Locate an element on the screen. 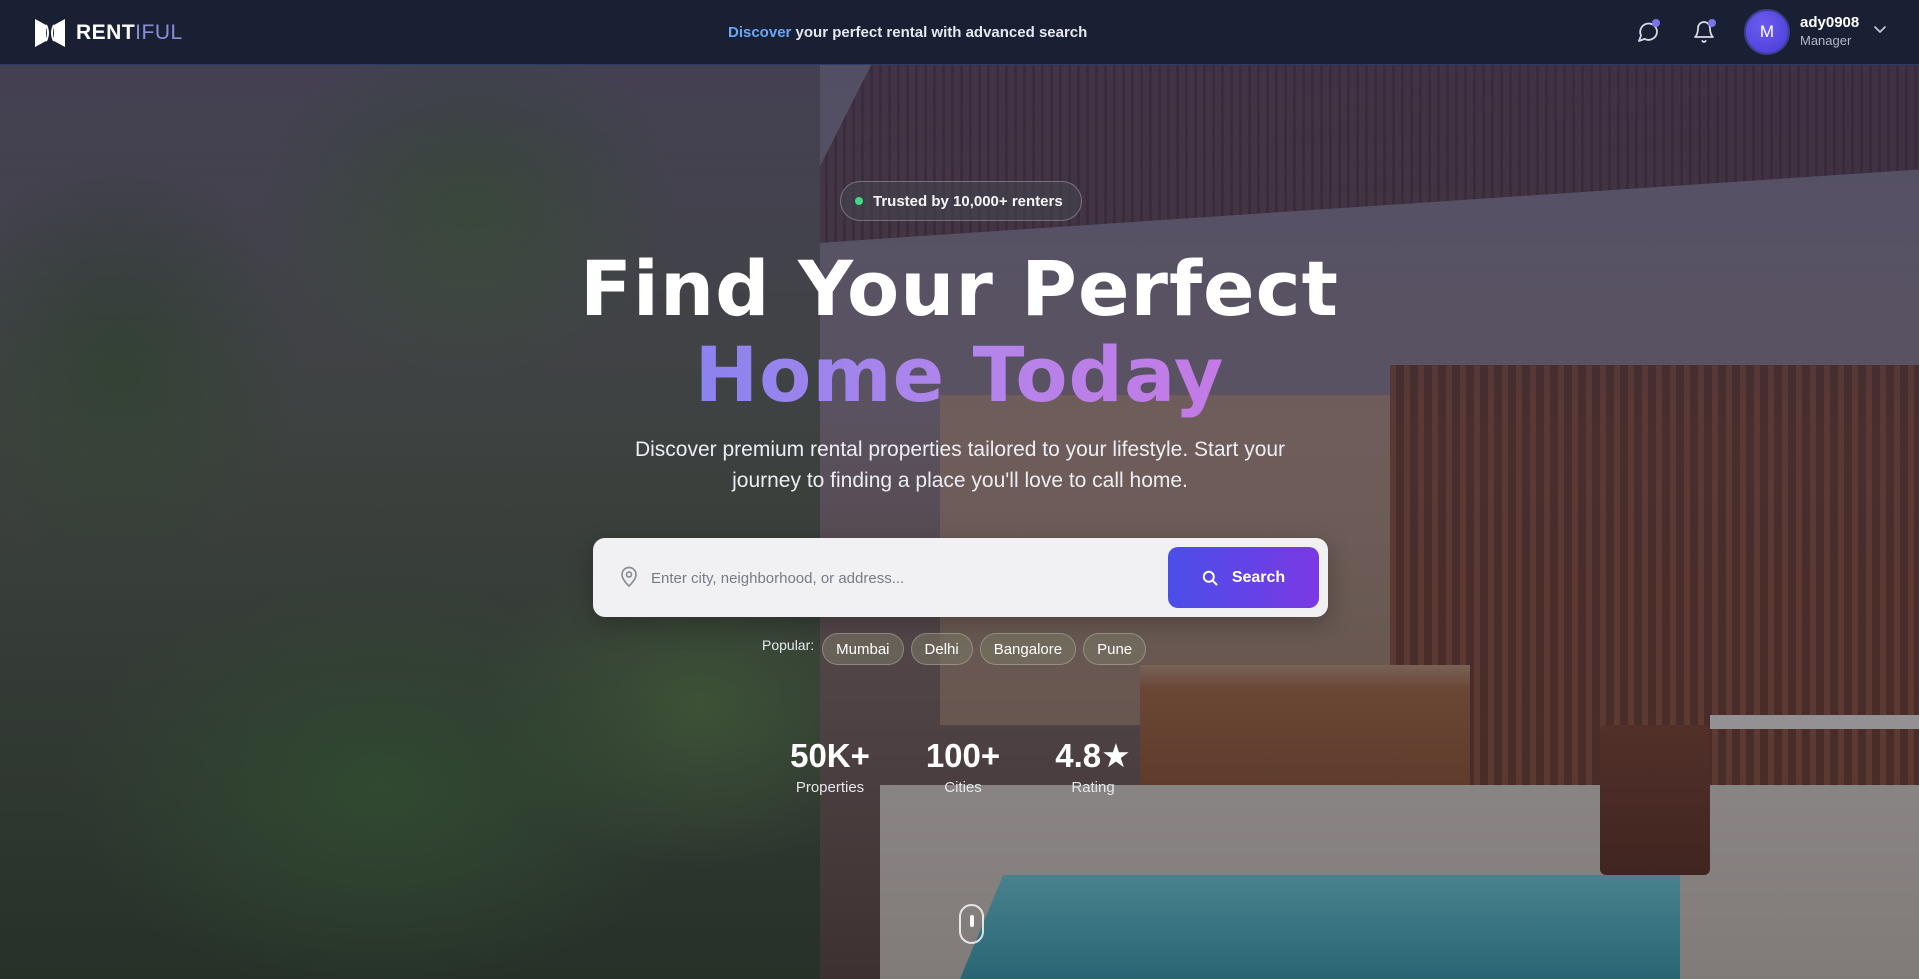 The image size is (1919, 979). user-menu: M ady0908 Manager is located at coordinates (1815, 32).